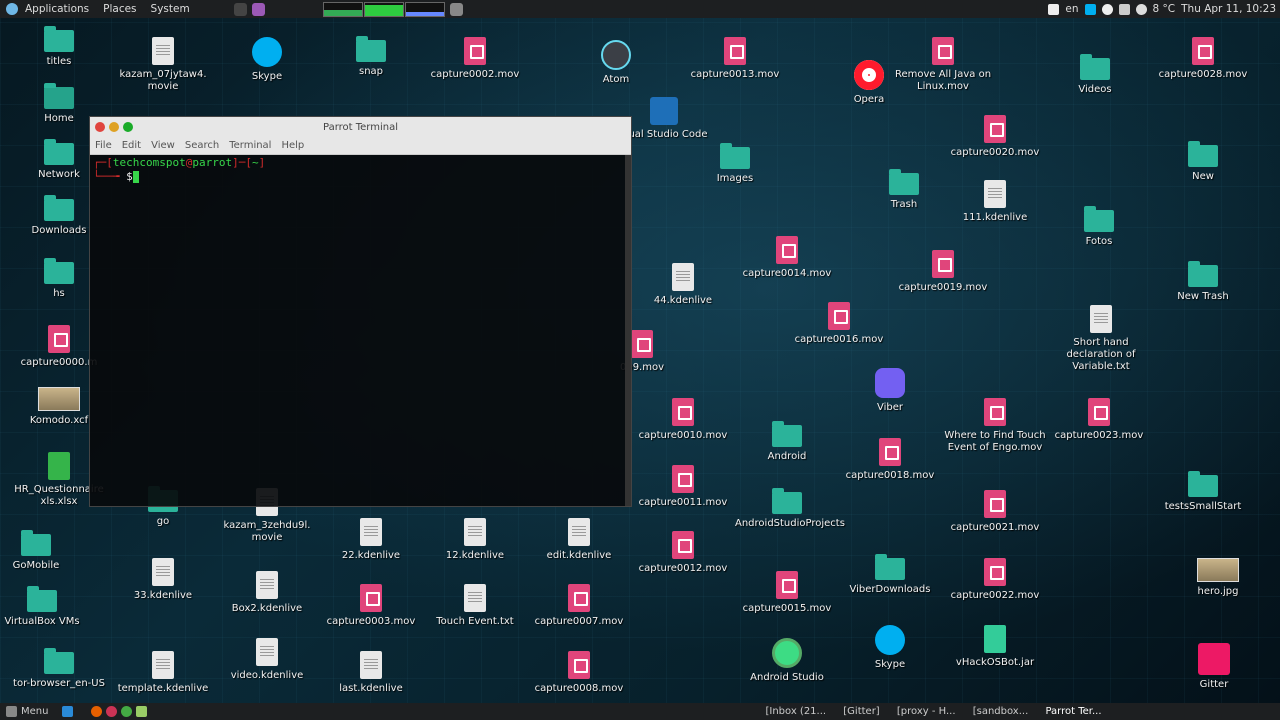  What do you see at coordinates (1214, 667) in the screenshot?
I see `desktop-icon-gitter: Gitter` at bounding box center [1214, 667].